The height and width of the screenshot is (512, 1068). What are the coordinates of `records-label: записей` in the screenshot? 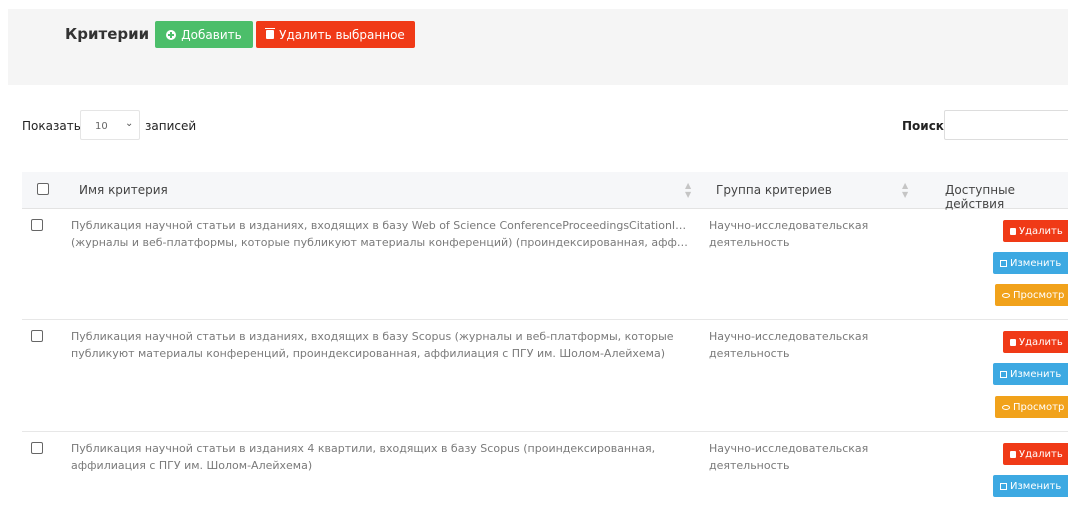 It's located at (171, 126).